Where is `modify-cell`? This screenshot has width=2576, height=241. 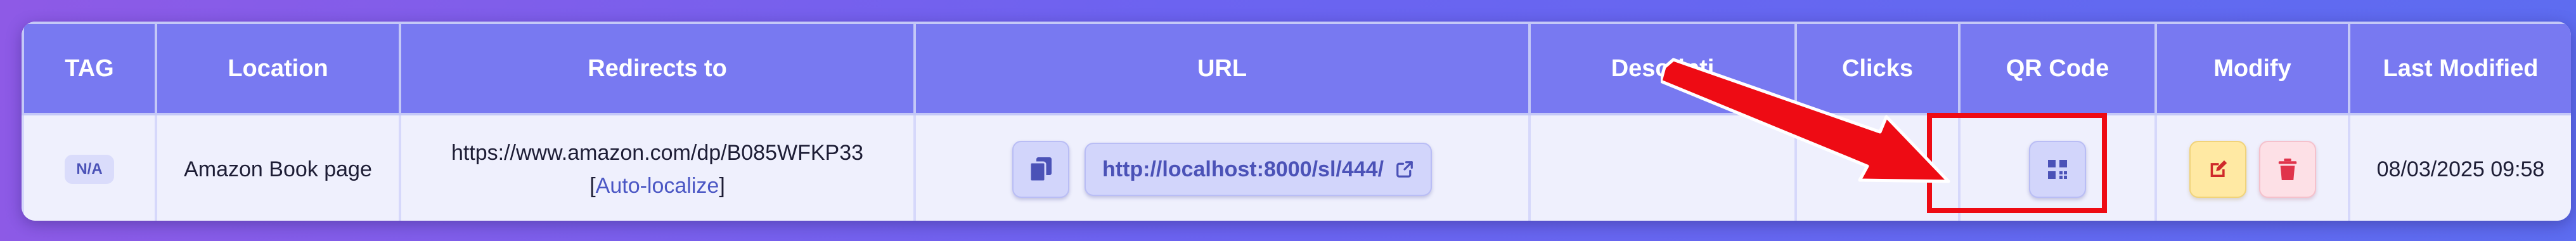
modify-cell is located at coordinates (2252, 167).